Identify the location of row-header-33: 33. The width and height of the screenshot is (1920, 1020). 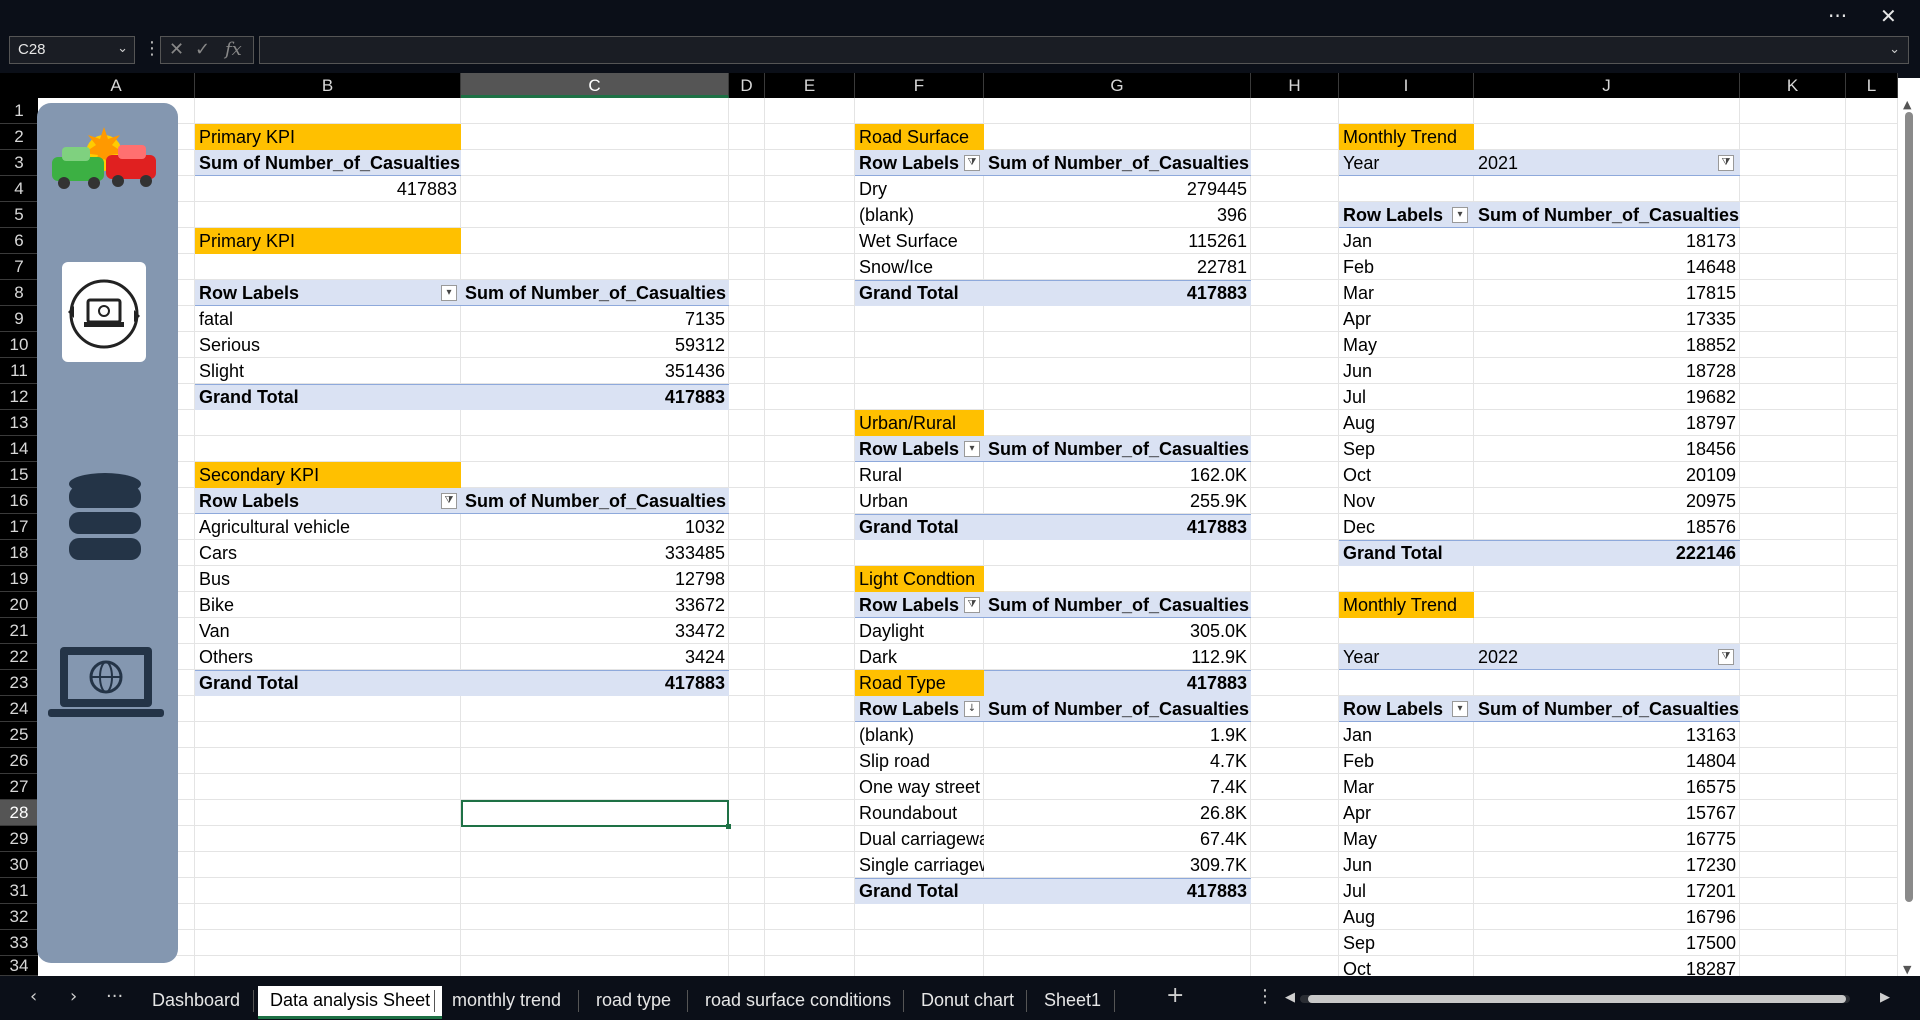
(19, 943).